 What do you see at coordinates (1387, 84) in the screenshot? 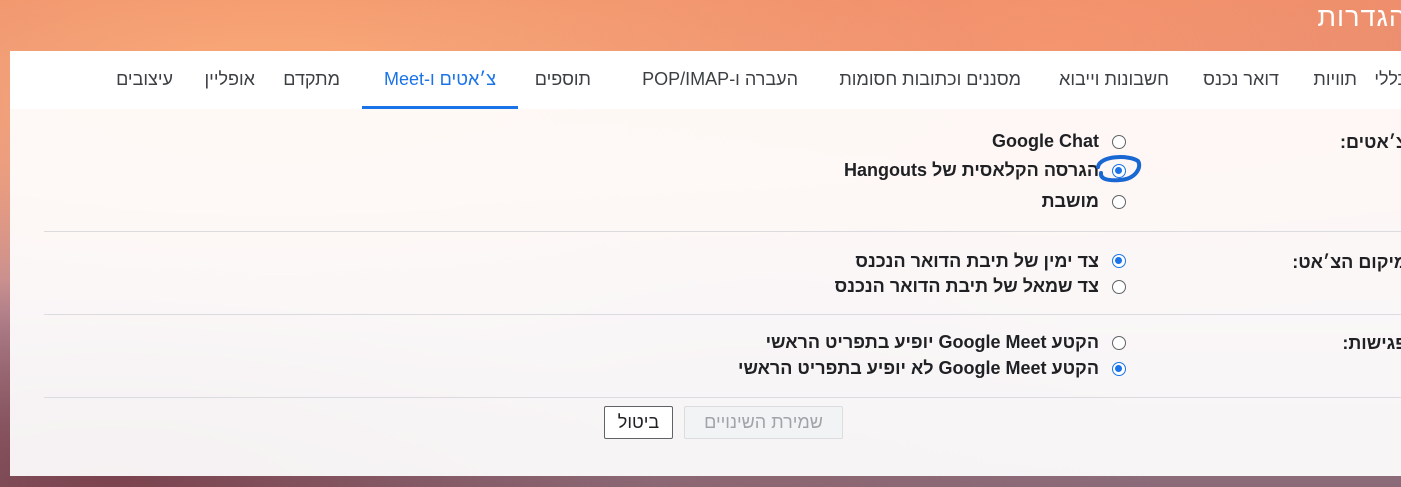
I see `tab-general: כללי` at bounding box center [1387, 84].